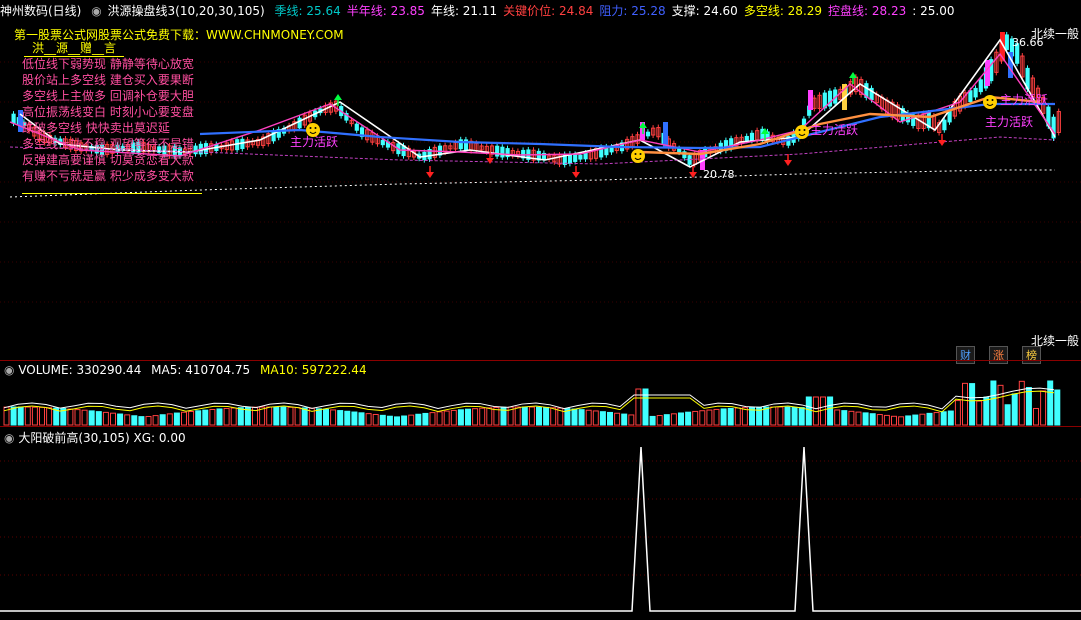 This screenshot has height=620, width=1081. I want to click on ma10-label: MA10:, so click(278, 370).